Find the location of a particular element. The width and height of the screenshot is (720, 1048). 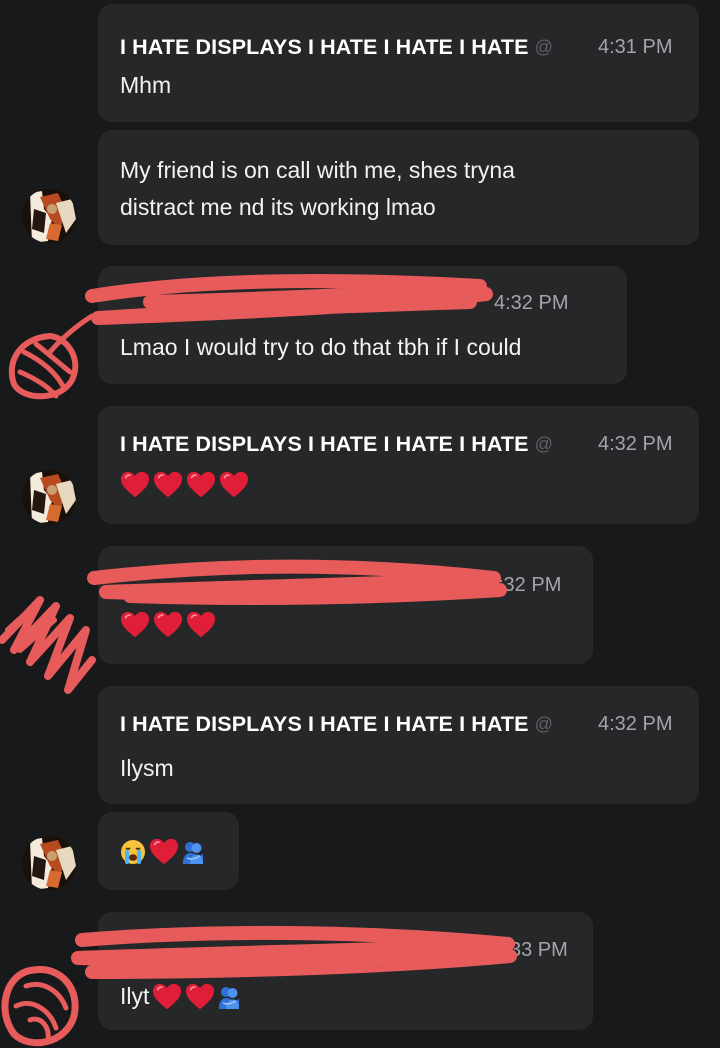

message-text: distract me nd its working lmao is located at coordinates (278, 207).